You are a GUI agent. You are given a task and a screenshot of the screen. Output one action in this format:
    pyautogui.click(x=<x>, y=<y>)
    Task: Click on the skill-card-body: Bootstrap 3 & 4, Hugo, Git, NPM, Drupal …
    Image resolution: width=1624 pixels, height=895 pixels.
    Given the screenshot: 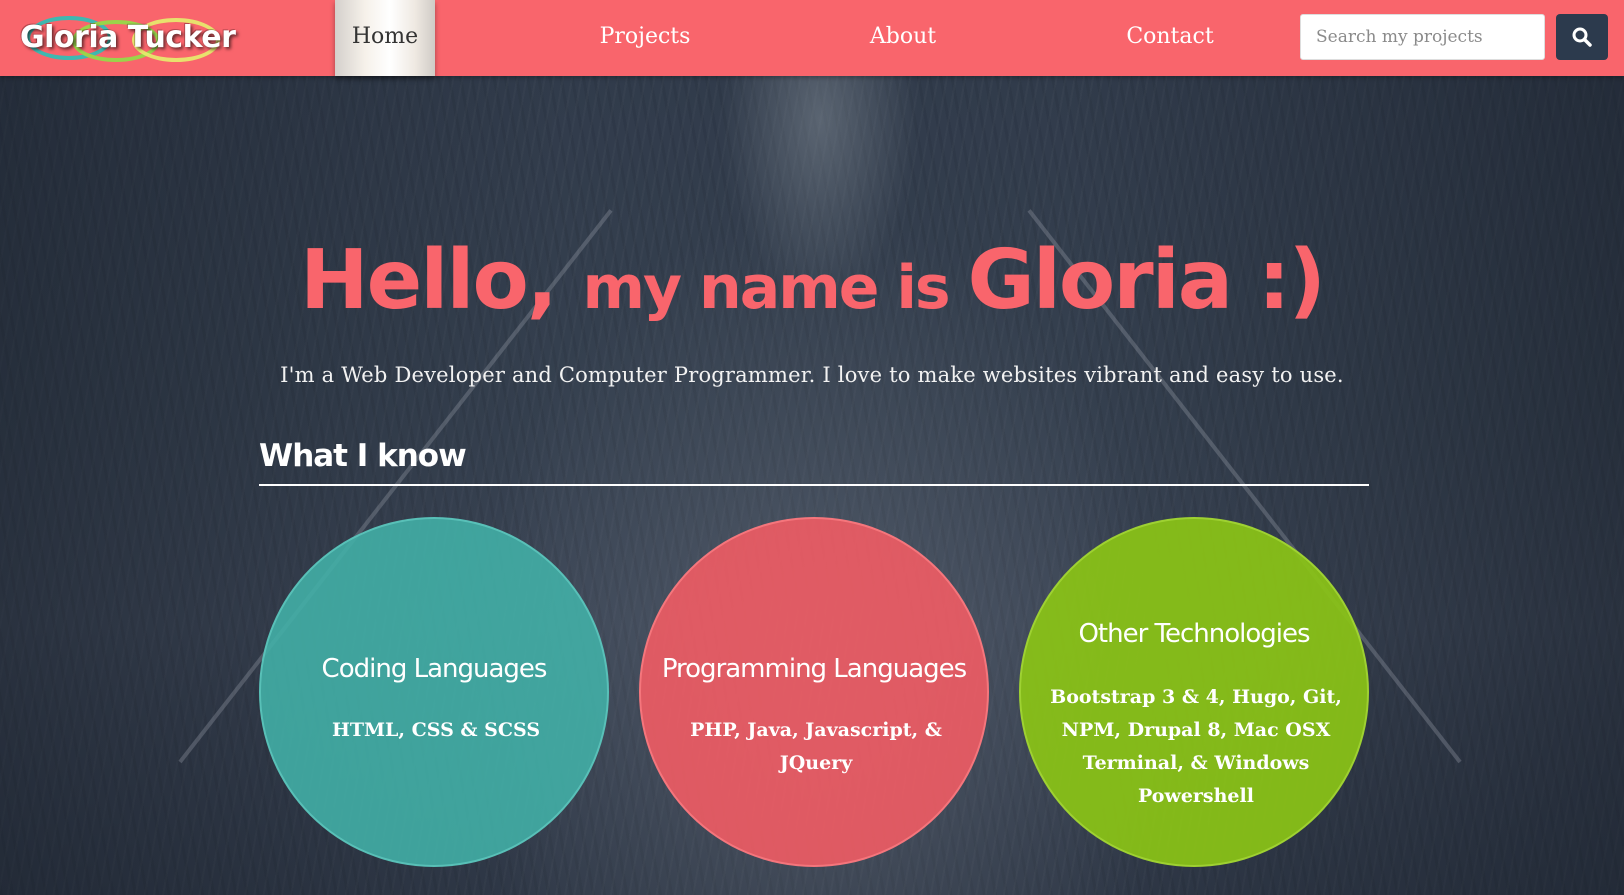 What is the action you would take?
    pyautogui.click(x=1196, y=746)
    